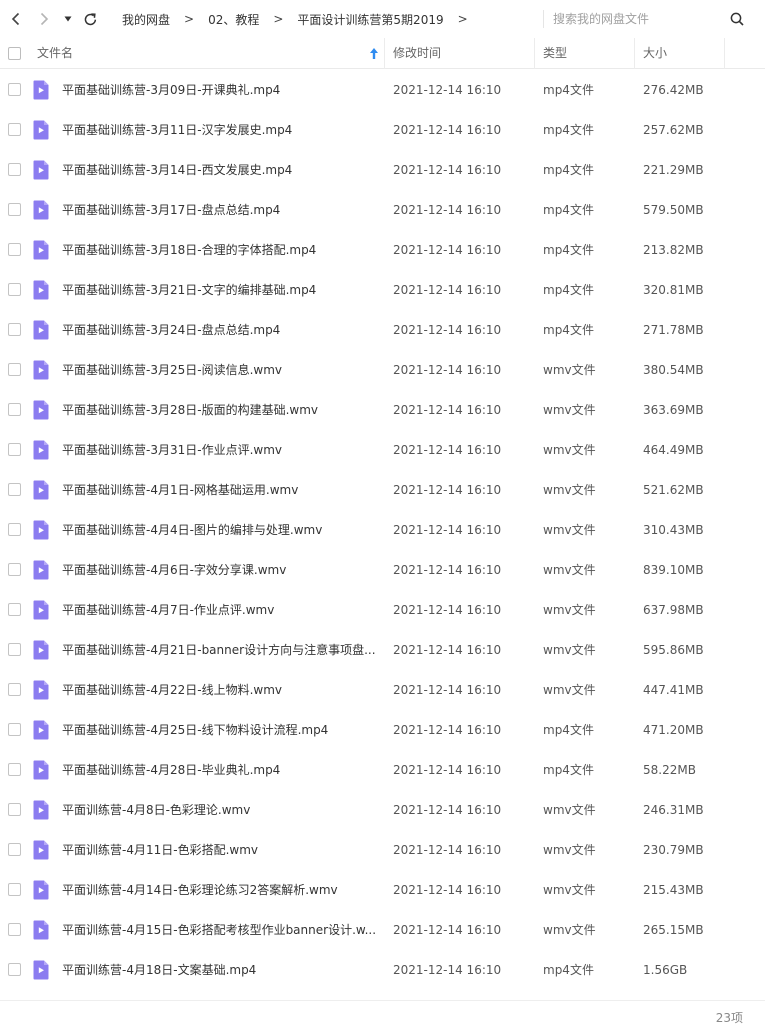 The height and width of the screenshot is (1034, 765). What do you see at coordinates (370, 19) in the screenshot?
I see `breadcrumb-item-current: 平面设计训练营第5期2019` at bounding box center [370, 19].